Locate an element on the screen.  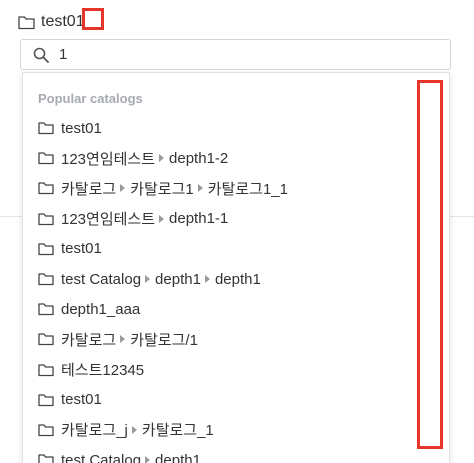
catalog-list-item: test Catalog depth1 depth1 is located at coordinates (236, 279).